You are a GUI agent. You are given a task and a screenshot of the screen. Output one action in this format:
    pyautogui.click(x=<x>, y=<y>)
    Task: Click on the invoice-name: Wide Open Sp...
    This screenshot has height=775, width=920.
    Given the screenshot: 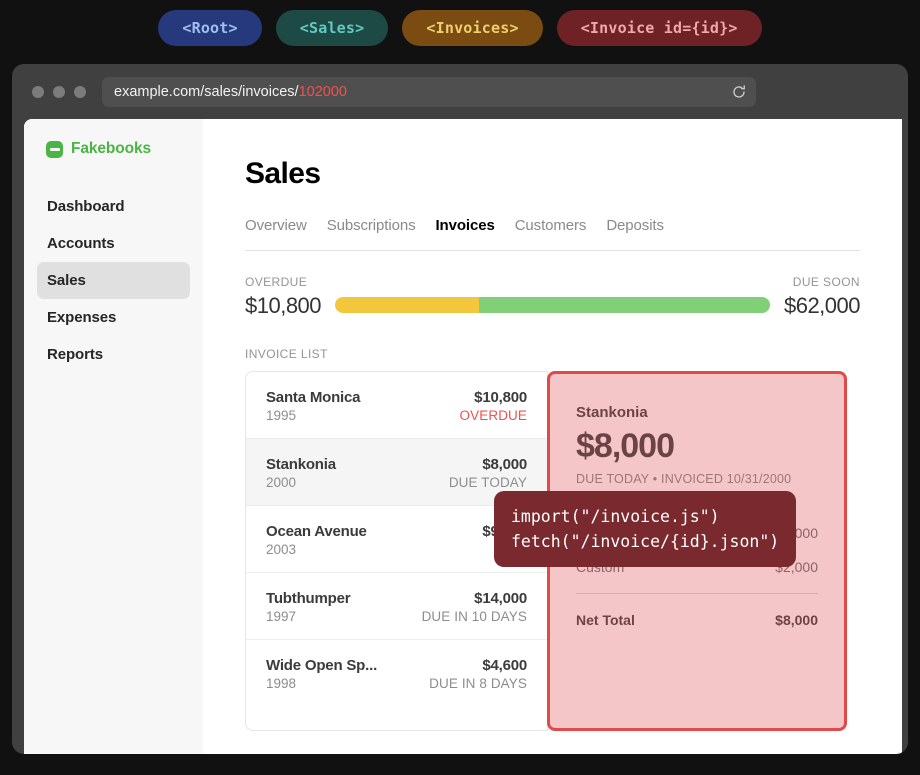 What is the action you would take?
    pyautogui.click(x=322, y=665)
    